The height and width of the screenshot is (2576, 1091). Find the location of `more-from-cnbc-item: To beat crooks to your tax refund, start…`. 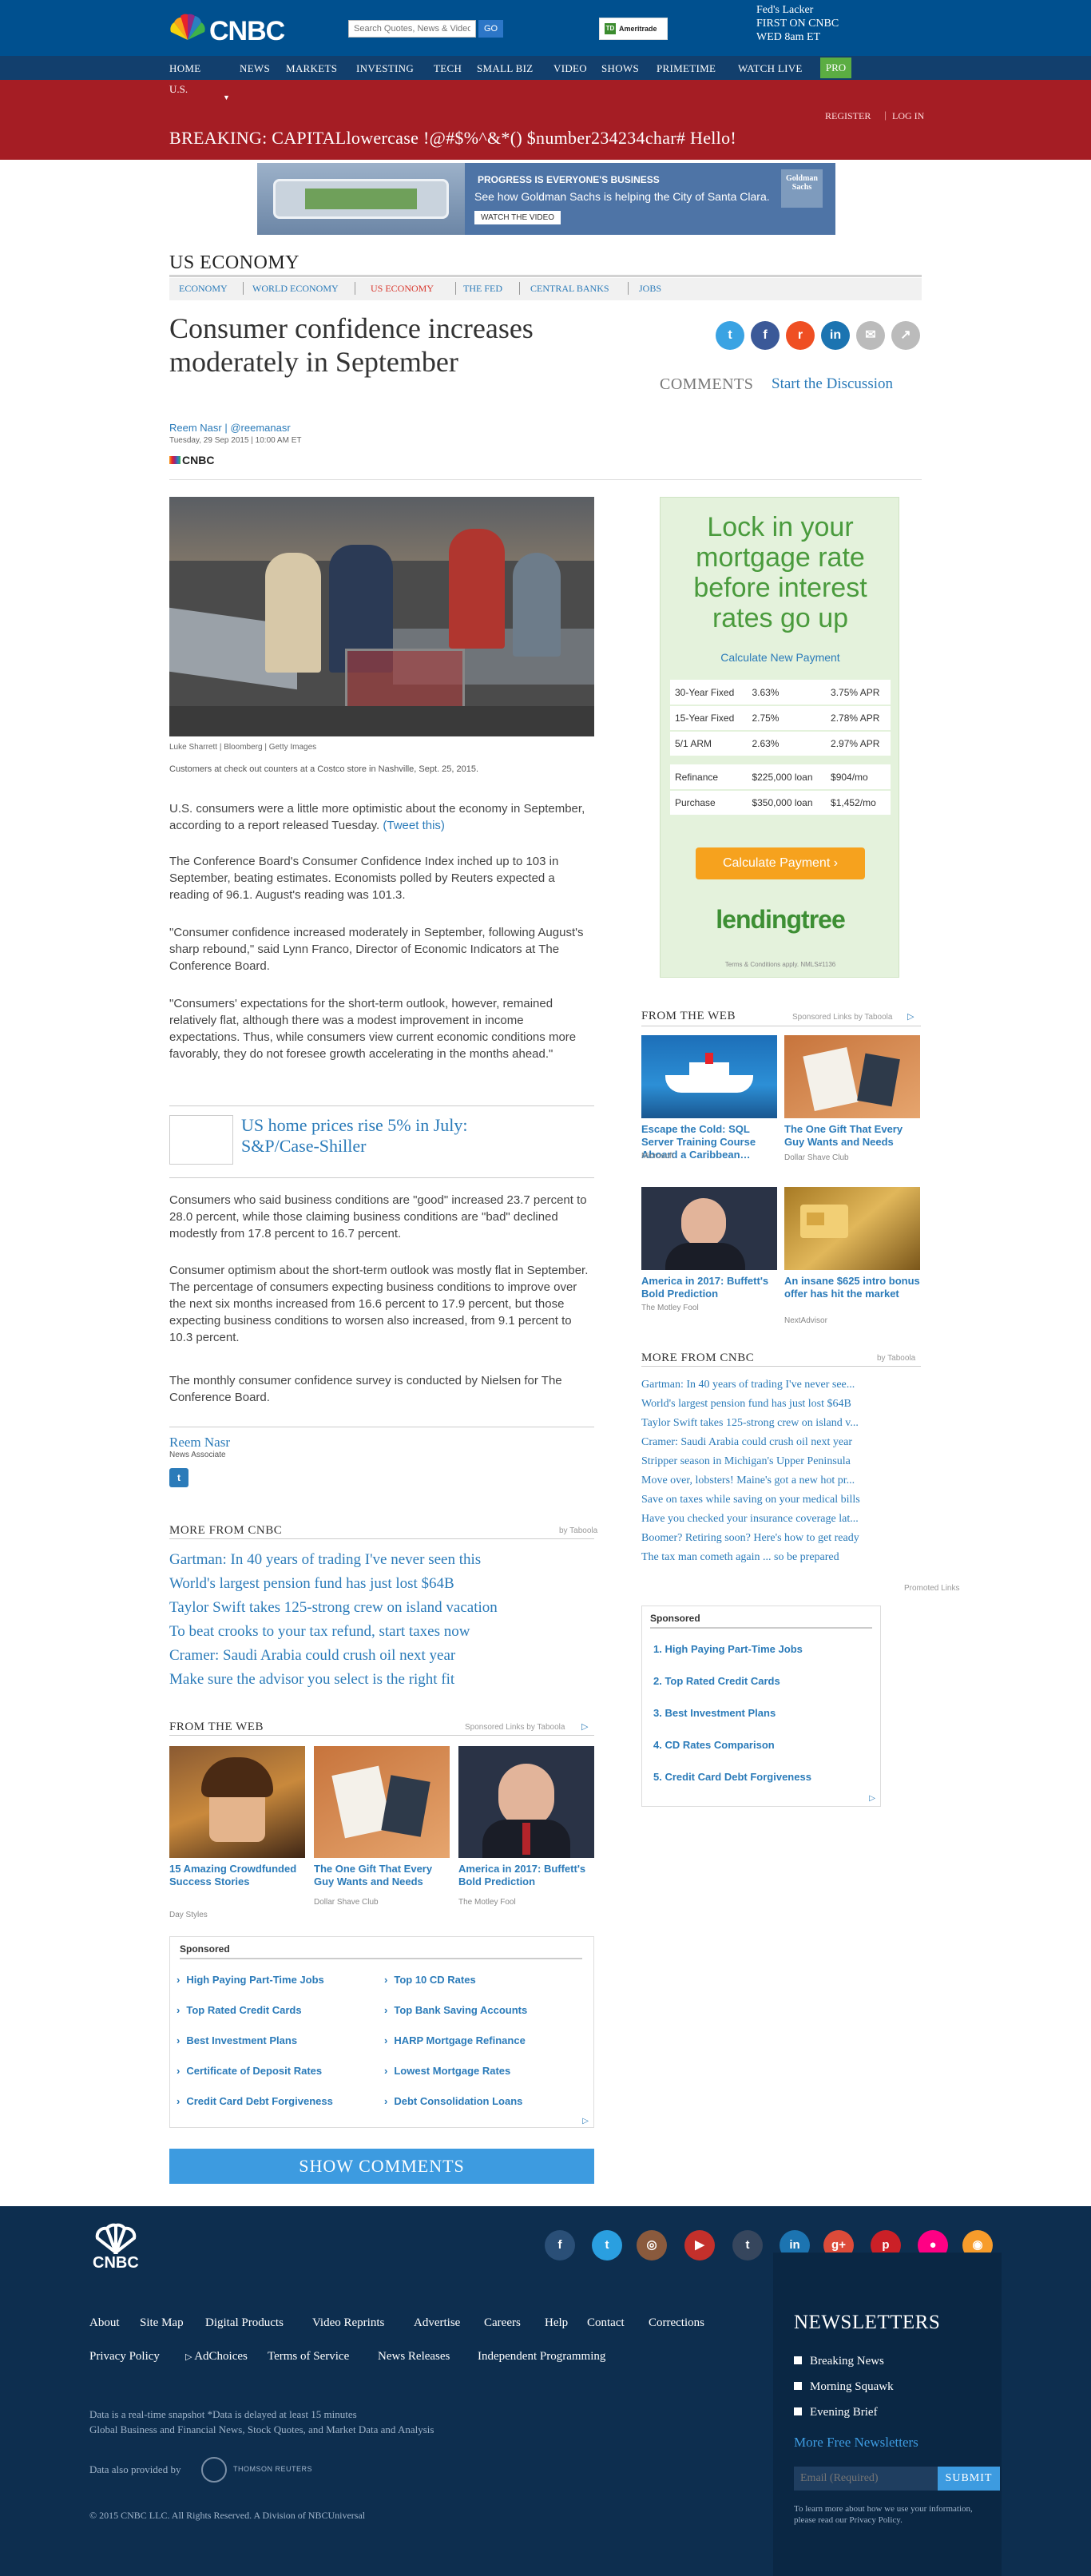

more-from-cnbc-item: To beat crooks to your tax refund, start… is located at coordinates (319, 1632).